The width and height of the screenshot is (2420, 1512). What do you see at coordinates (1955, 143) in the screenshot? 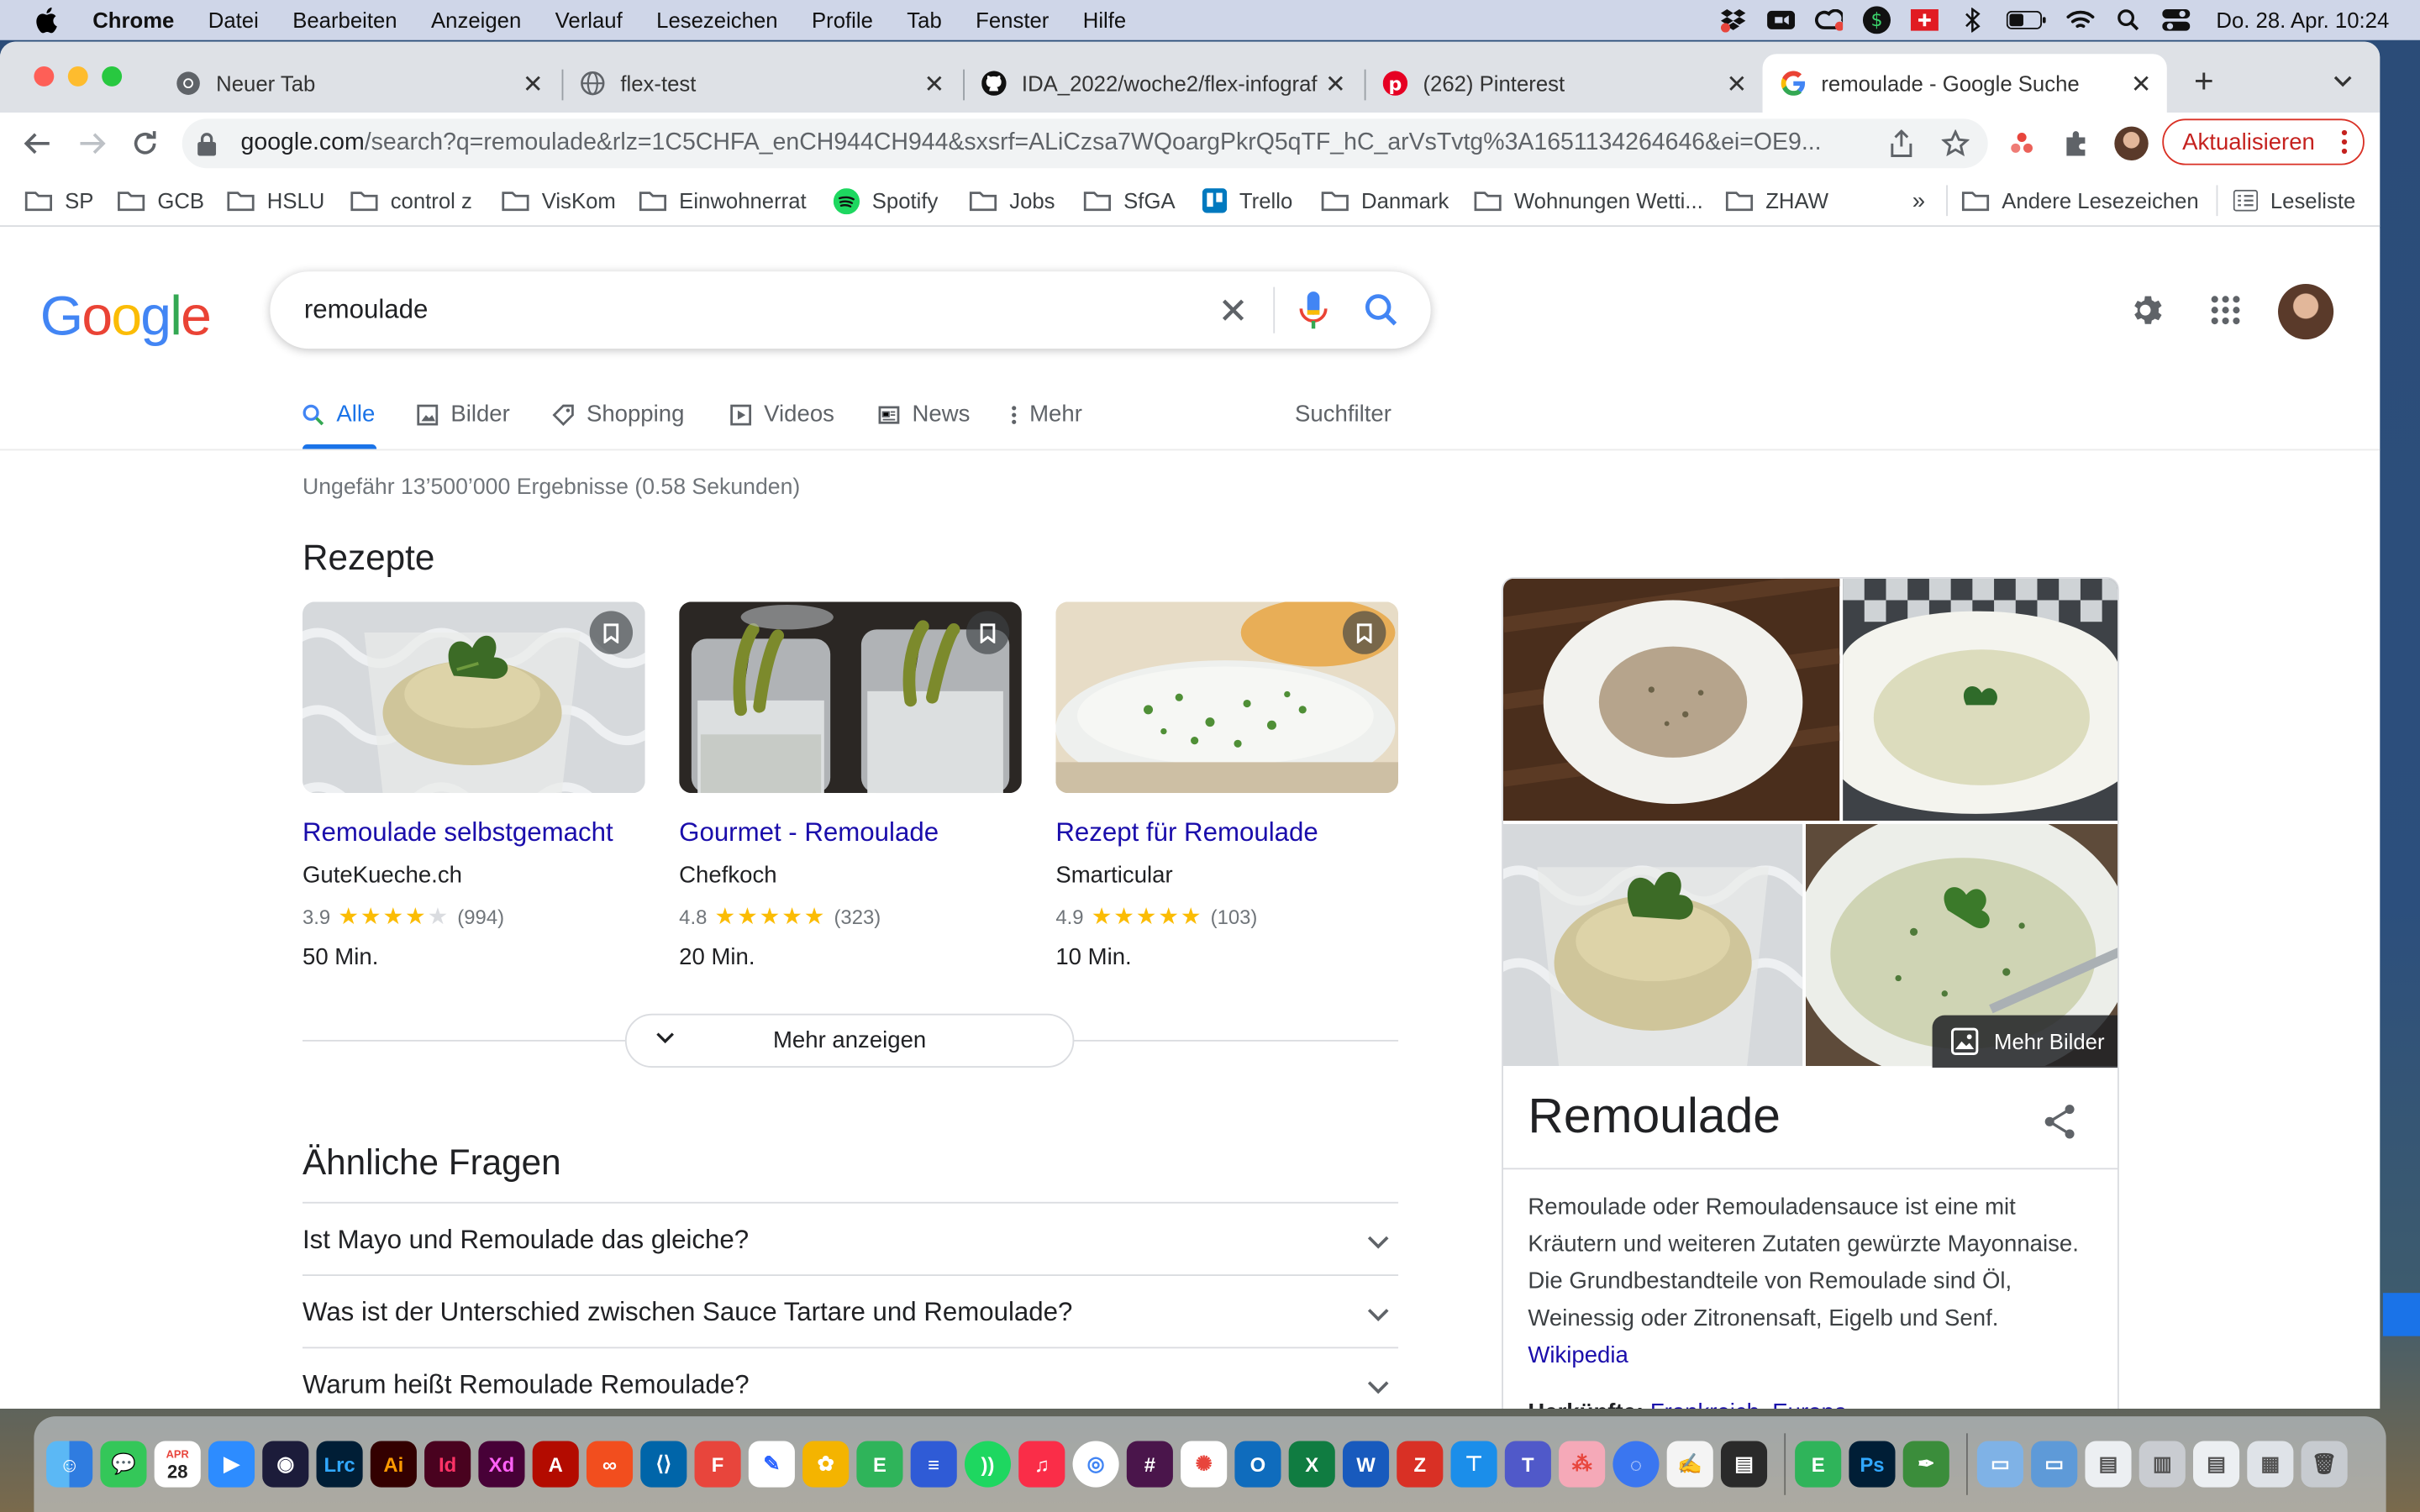
I see `bookmark-star-icon` at bounding box center [1955, 143].